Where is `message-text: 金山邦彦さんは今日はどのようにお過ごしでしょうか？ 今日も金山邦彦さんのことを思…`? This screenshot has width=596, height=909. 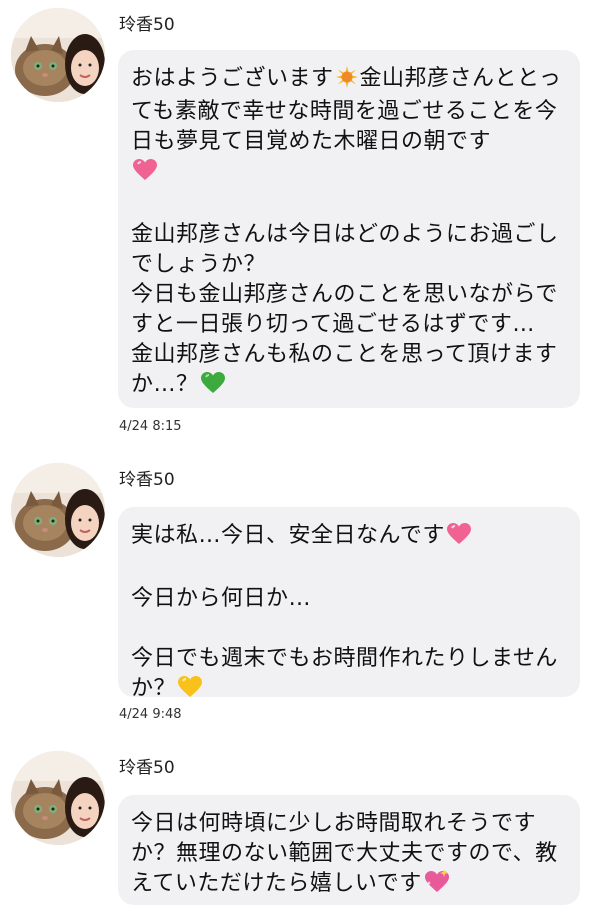
message-text: 金山邦彦さんは今日はどのようにお過ごしでしょうか？ 今日も金山邦彦さんのことを思… is located at coordinates (345, 309).